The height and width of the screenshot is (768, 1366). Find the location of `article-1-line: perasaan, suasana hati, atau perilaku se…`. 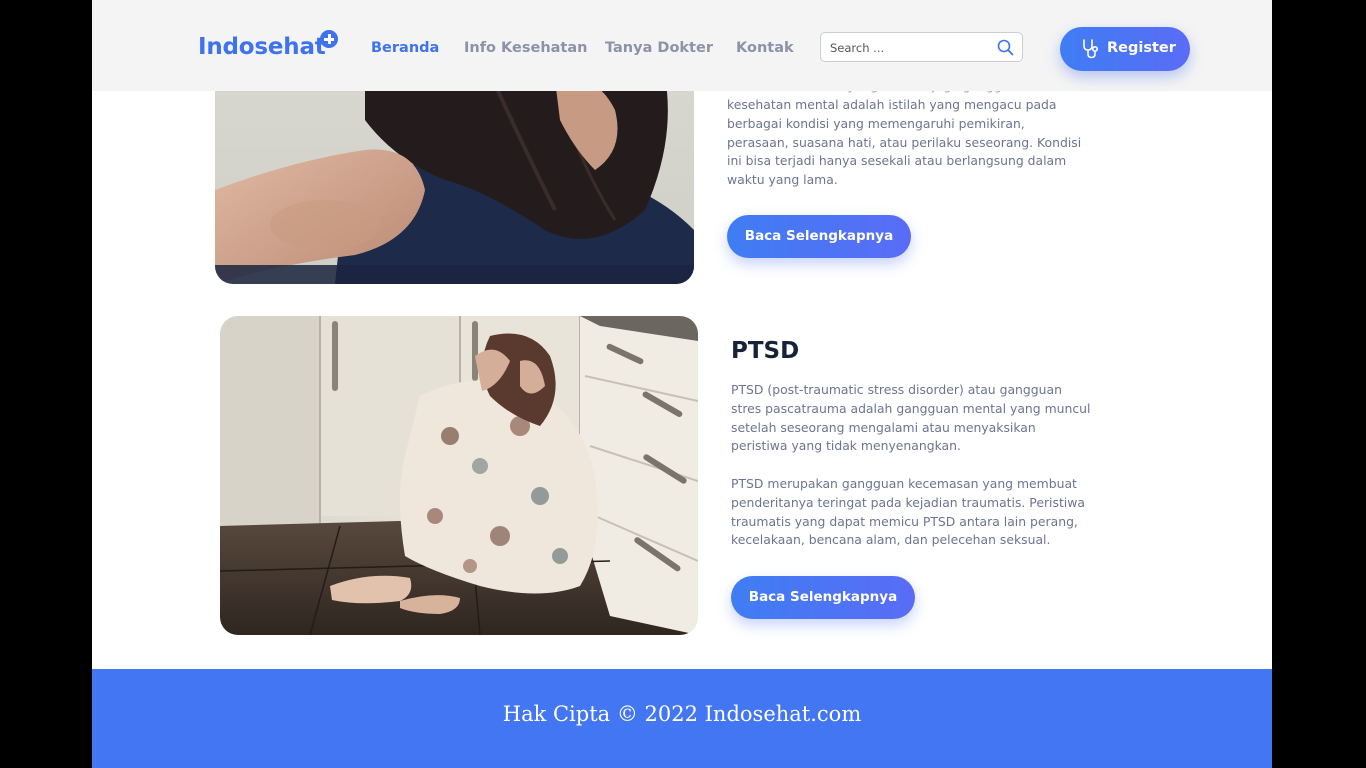

article-1-line: perasaan, suasana hati, atau perilaku se… is located at coordinates (904, 142).